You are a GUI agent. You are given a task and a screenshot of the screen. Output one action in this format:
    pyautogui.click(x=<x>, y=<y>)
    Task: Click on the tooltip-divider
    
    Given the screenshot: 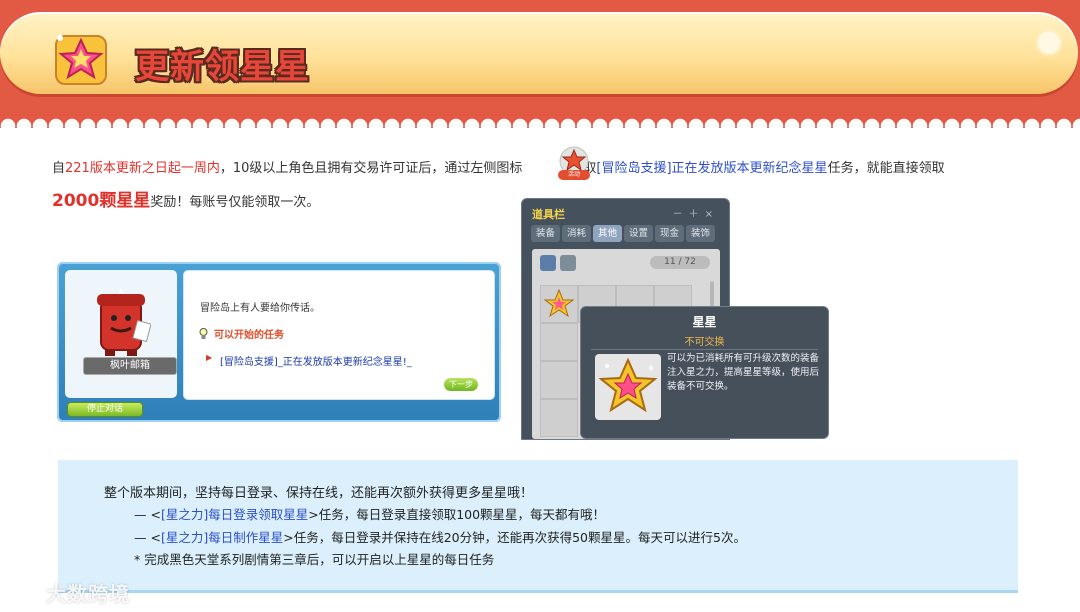 What is the action you would take?
    pyautogui.click(x=704, y=349)
    